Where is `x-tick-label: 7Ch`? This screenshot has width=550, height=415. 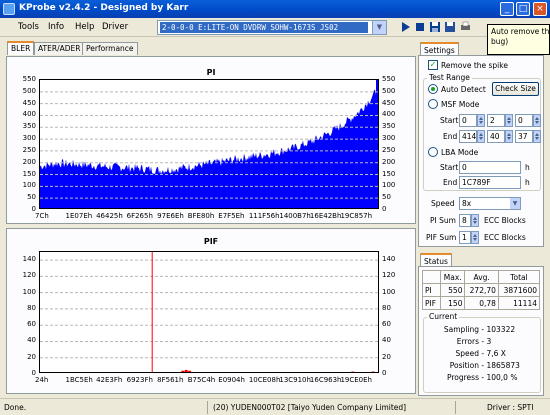
x-tick-label: 7Ch is located at coordinates (42, 216).